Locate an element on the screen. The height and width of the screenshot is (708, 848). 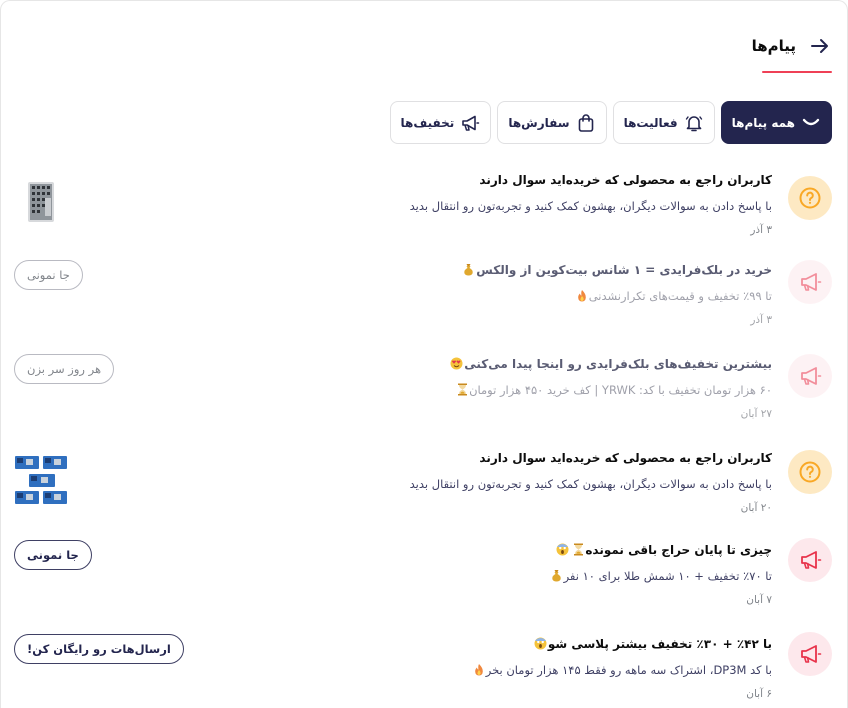
tab-label: سفارش‌ها is located at coordinates (539, 122).